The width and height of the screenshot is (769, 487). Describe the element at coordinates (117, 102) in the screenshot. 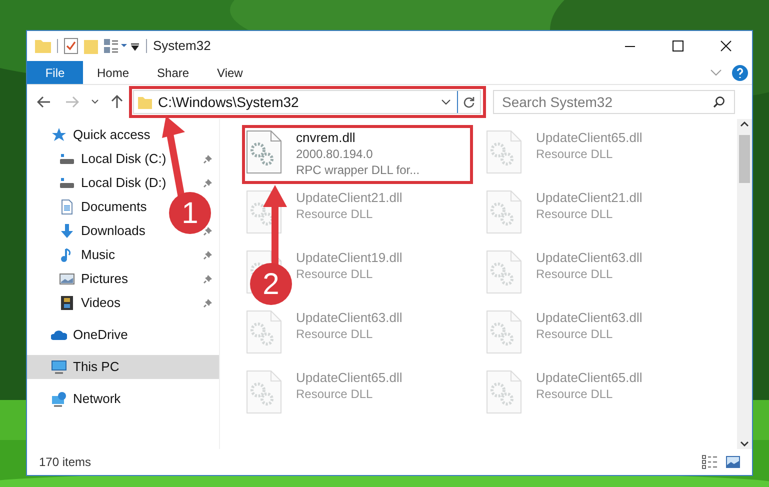

I see `up-arrow-icon` at that location.